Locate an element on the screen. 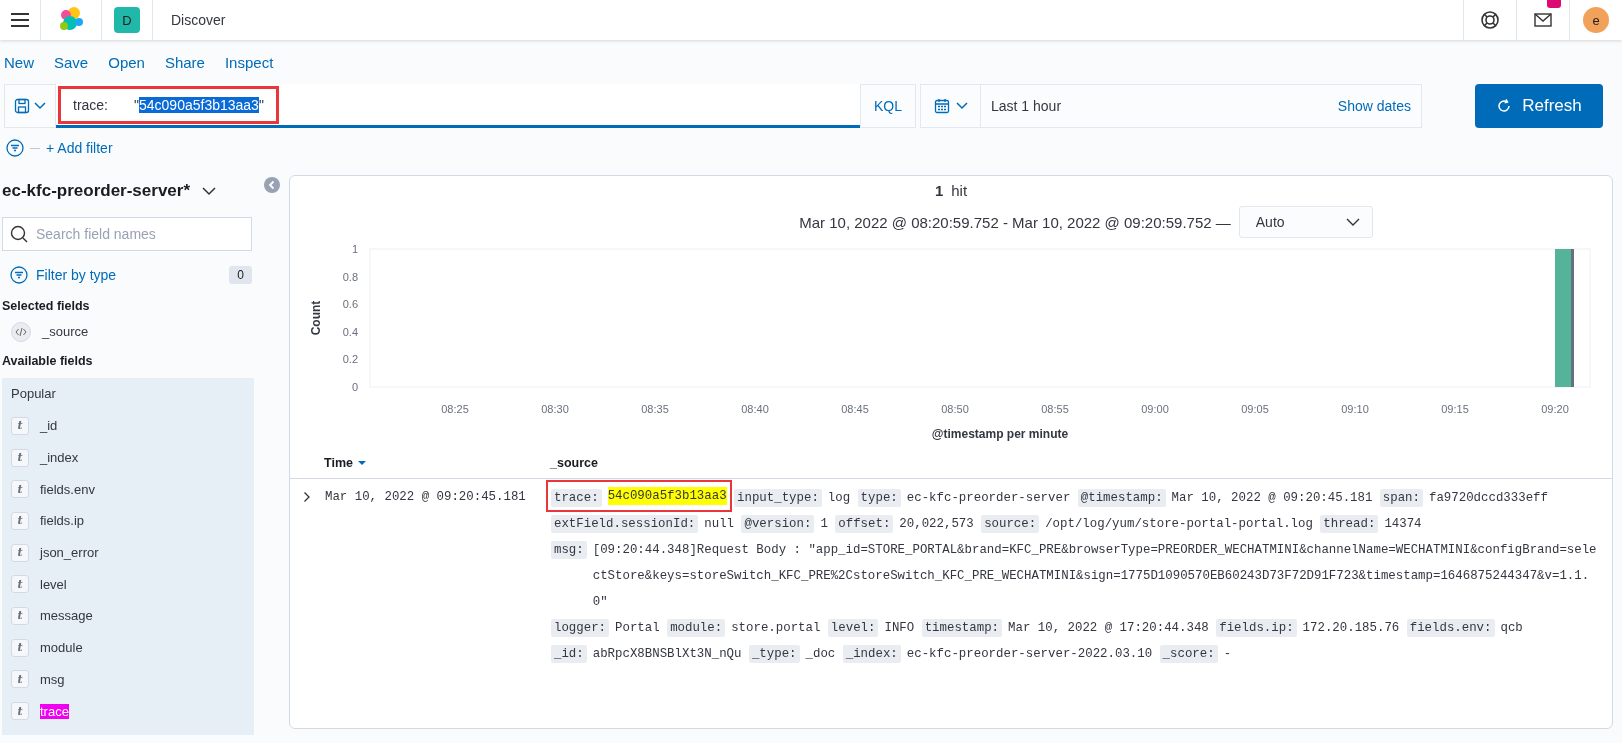 The width and height of the screenshot is (1622, 743). field-name: _id is located at coordinates (49, 426).